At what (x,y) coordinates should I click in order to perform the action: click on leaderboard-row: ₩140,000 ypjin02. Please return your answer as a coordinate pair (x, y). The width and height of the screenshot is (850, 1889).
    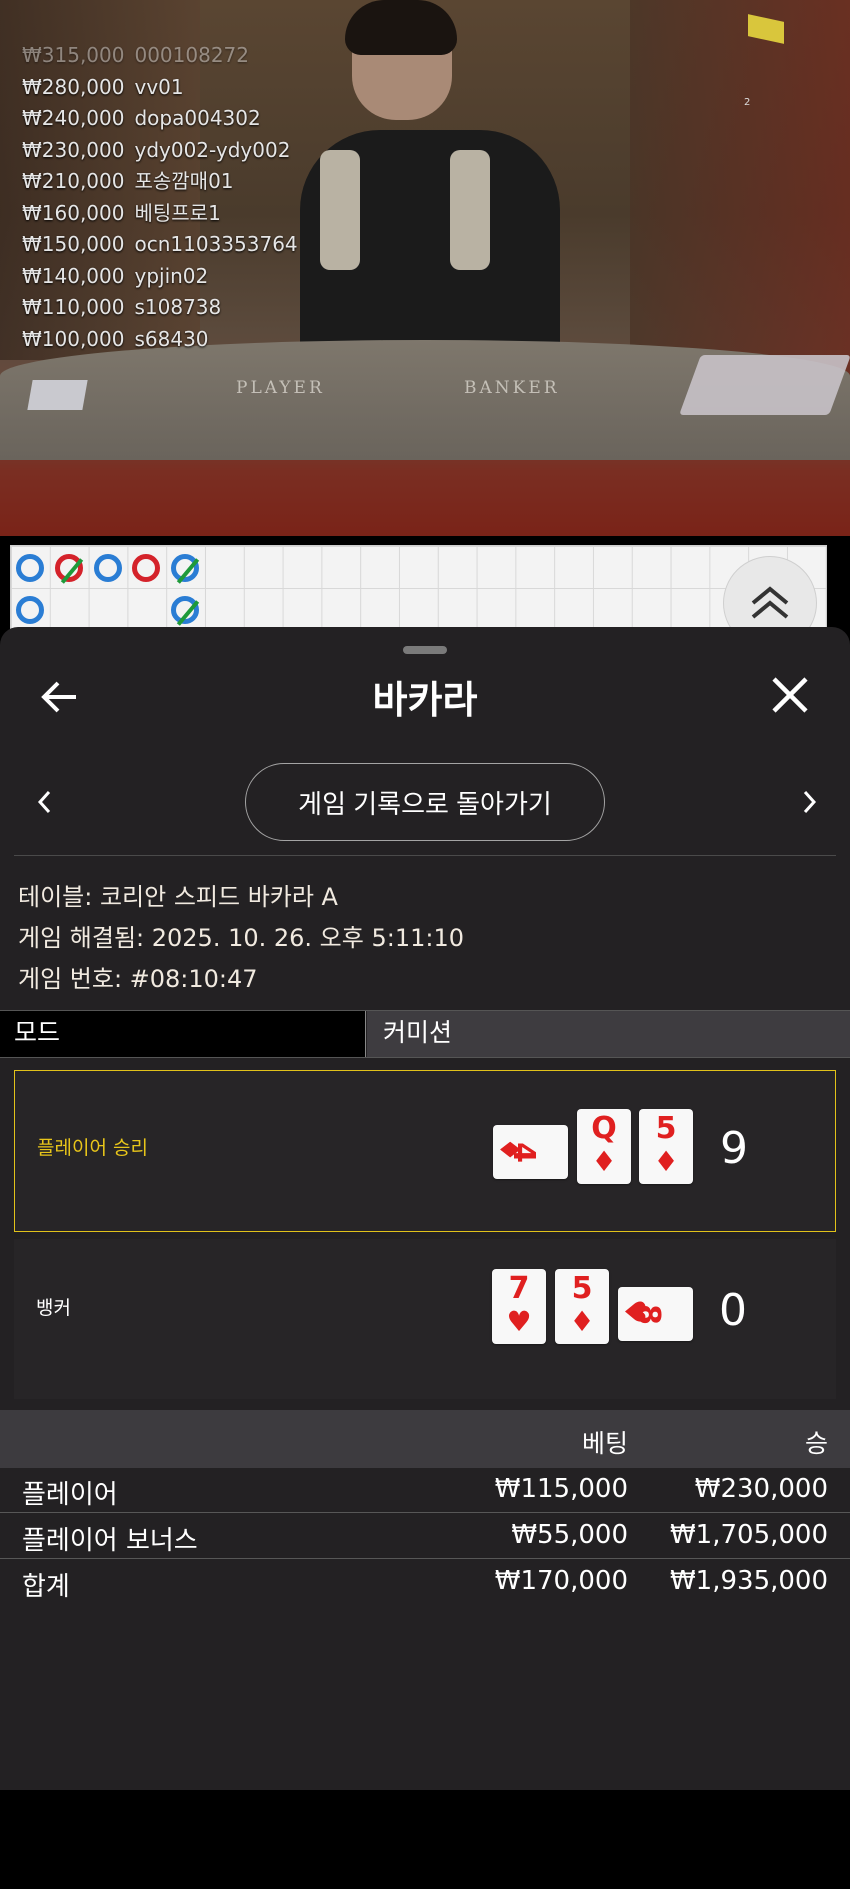
    Looking at the image, I should click on (160, 277).